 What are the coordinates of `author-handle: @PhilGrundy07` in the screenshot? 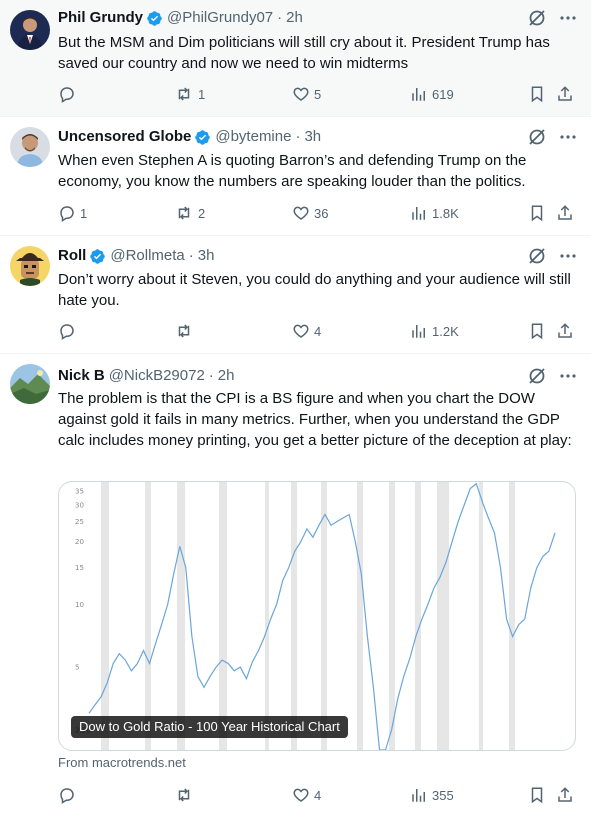 It's located at (220, 18).